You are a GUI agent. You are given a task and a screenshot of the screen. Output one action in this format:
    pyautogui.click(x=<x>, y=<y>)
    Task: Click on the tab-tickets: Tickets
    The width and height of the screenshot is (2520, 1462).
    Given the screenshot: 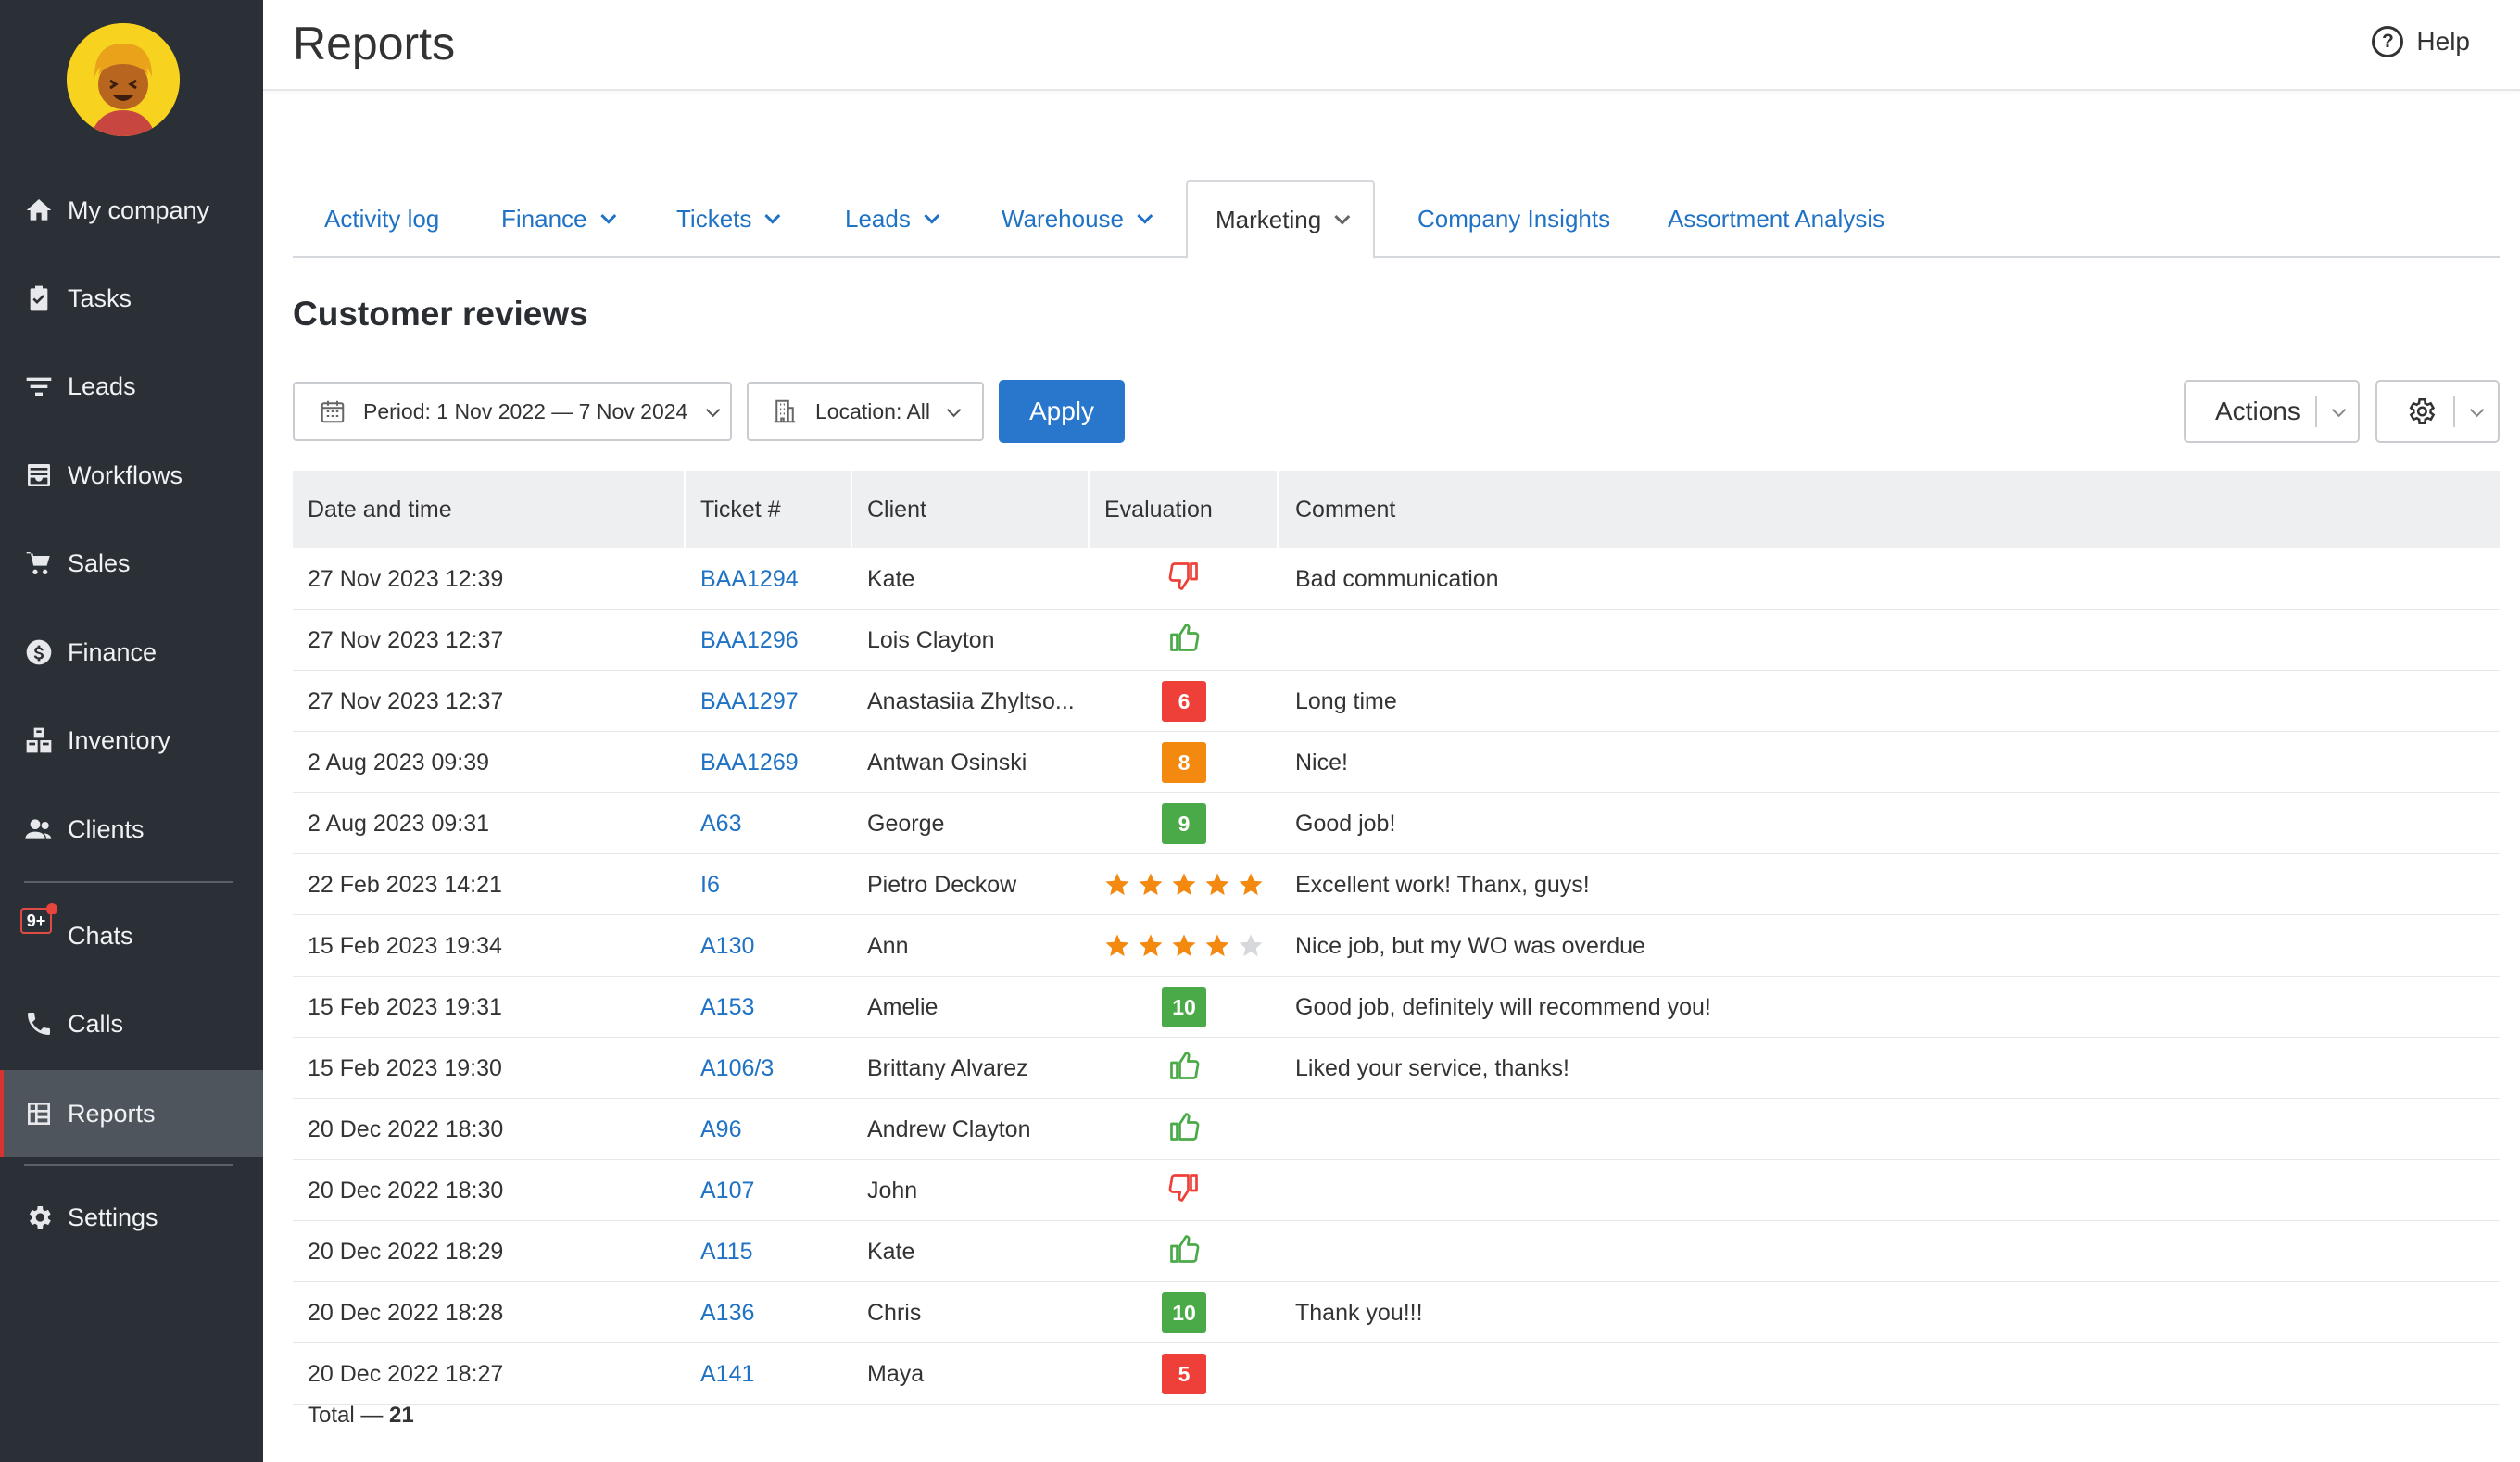 What is the action you would take?
    pyautogui.click(x=728, y=219)
    